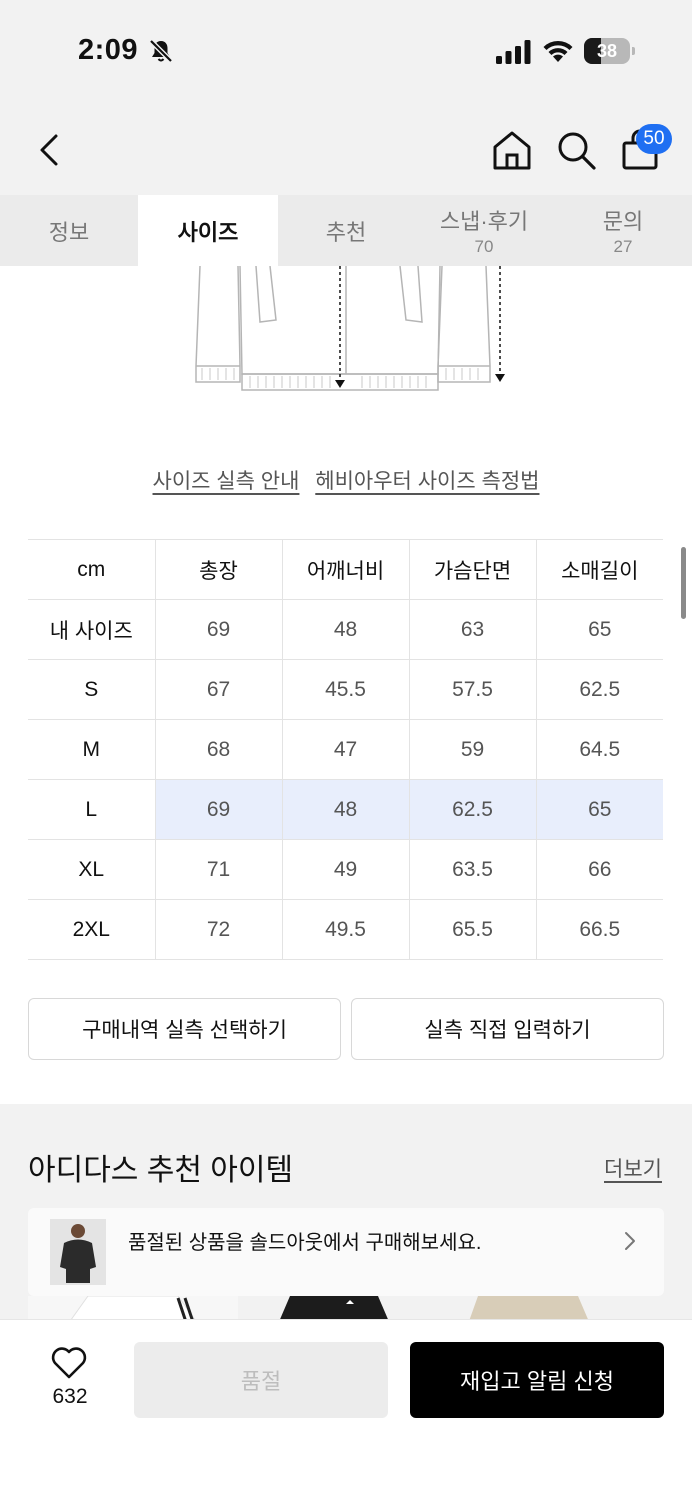  What do you see at coordinates (69, 1363) in the screenshot?
I see `heart-icon` at bounding box center [69, 1363].